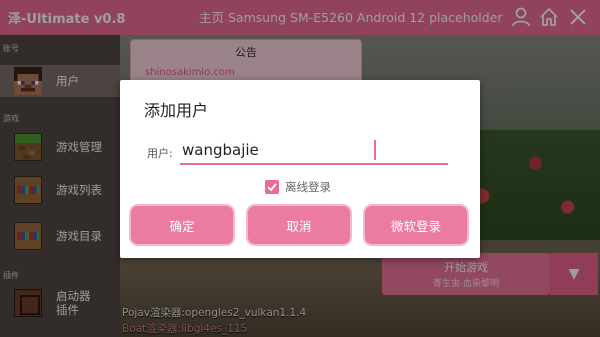 The width and height of the screenshot is (600, 337). I want to click on checkbox-checked-icon, so click(272, 187).